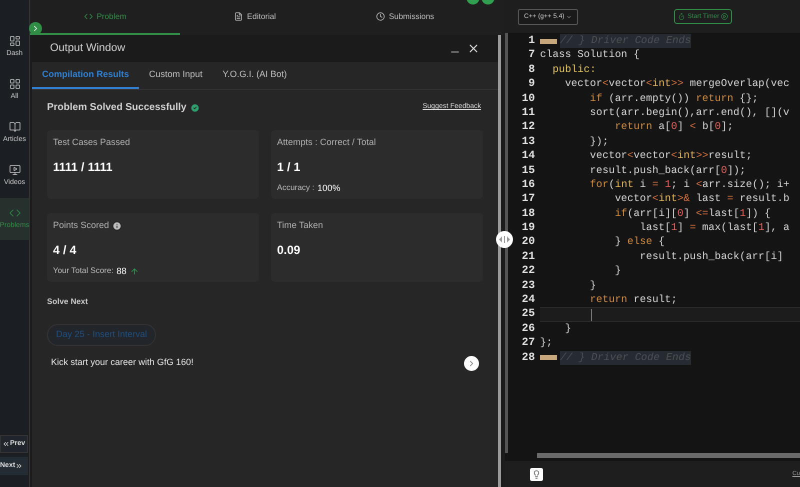 This screenshot has width=800, height=487. Describe the element at coordinates (81, 225) in the screenshot. I see `stat-label: Points Scored` at that location.